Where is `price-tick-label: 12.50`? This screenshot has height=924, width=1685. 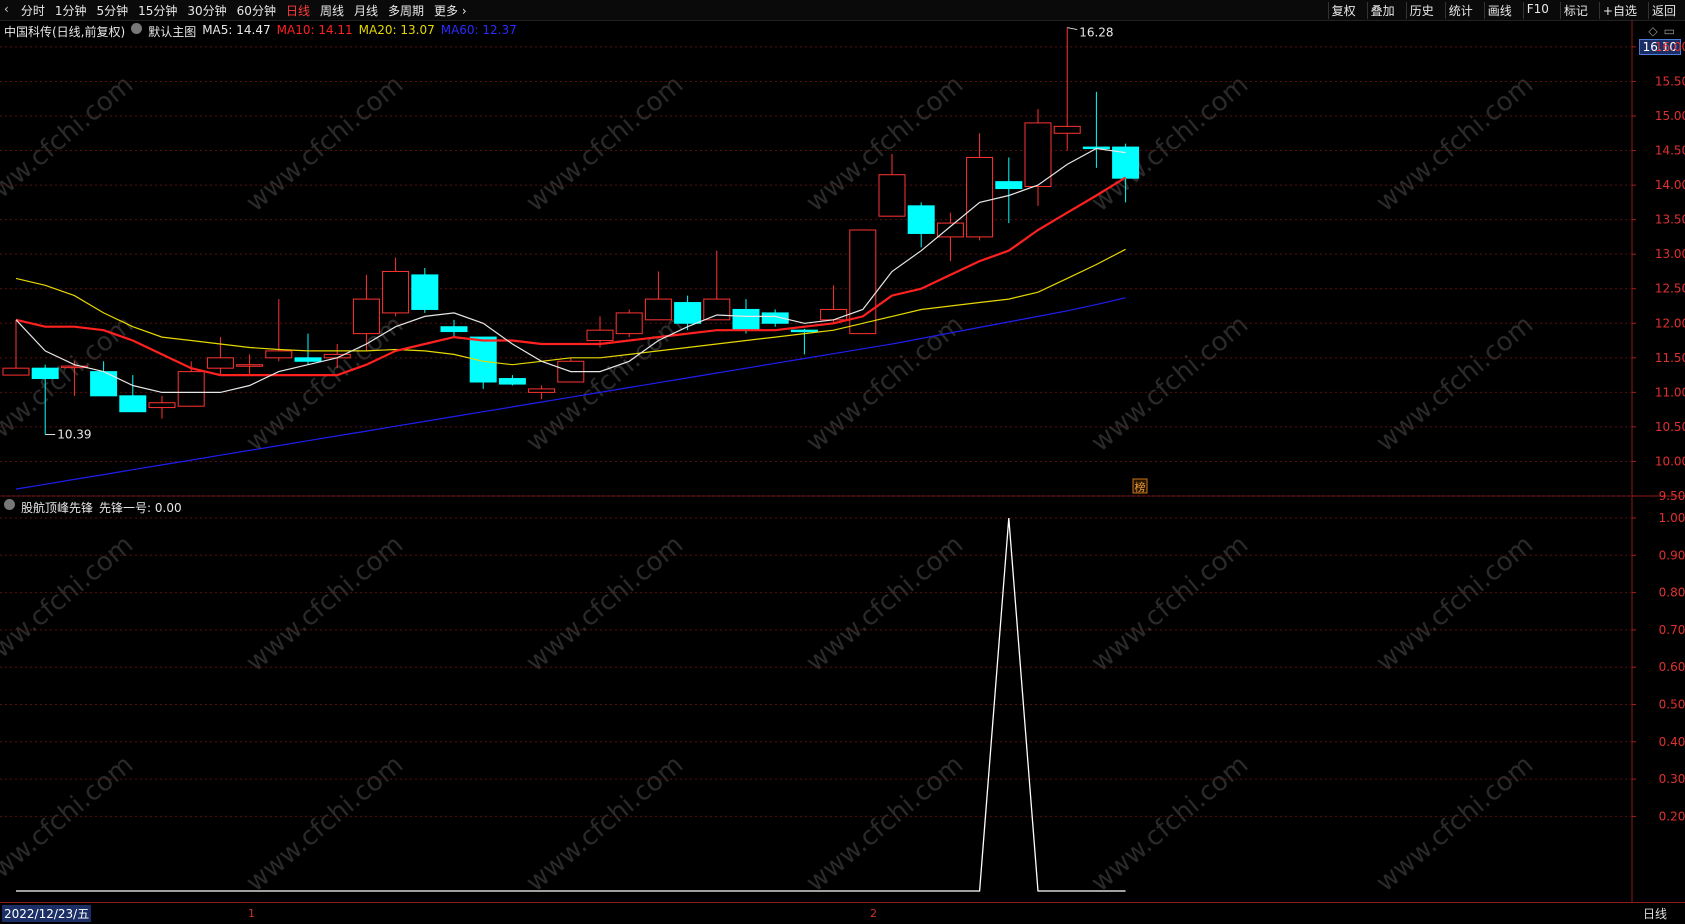 price-tick-label: 12.50 is located at coordinates (1670, 289).